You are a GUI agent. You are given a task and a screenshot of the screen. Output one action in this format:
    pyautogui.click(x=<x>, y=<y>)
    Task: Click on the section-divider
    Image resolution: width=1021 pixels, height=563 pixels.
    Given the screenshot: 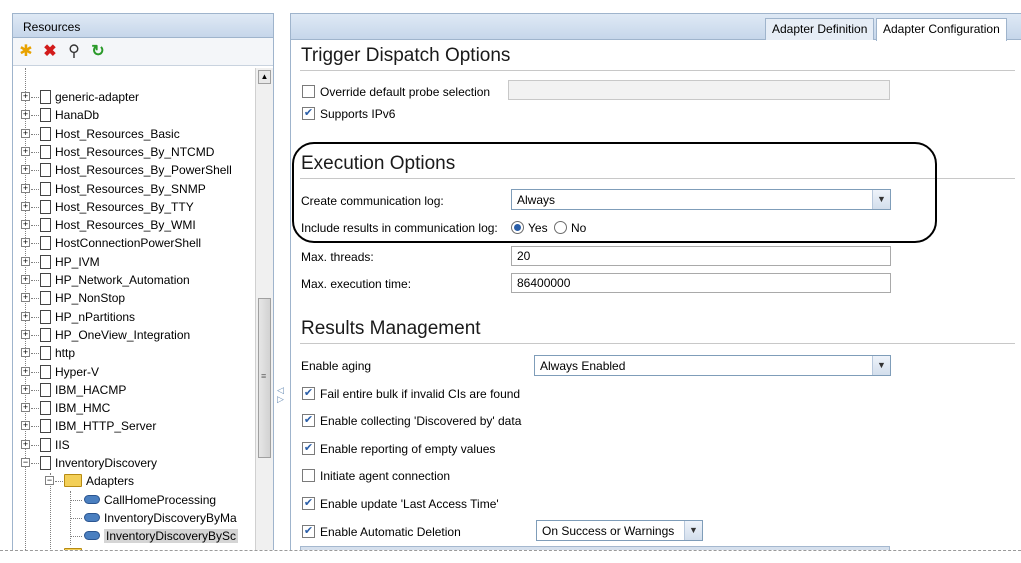 What is the action you would take?
    pyautogui.click(x=657, y=343)
    